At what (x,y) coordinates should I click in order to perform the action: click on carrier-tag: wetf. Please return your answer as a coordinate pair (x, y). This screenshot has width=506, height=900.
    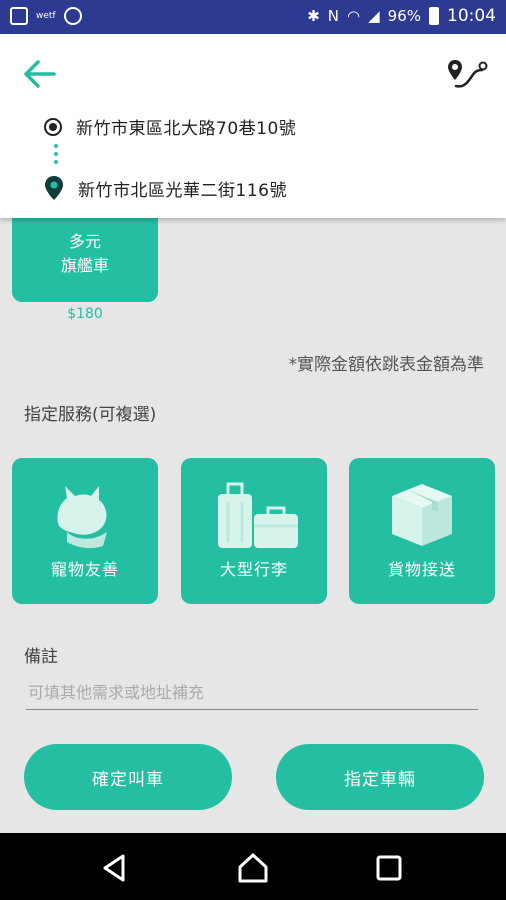
    Looking at the image, I should click on (46, 16).